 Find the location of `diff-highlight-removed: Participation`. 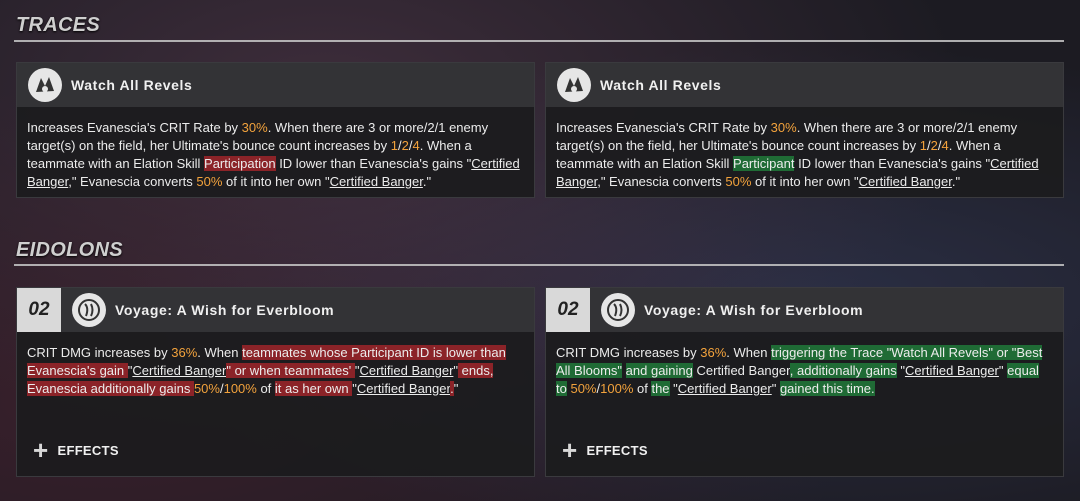

diff-highlight-removed: Participation is located at coordinates (240, 163).